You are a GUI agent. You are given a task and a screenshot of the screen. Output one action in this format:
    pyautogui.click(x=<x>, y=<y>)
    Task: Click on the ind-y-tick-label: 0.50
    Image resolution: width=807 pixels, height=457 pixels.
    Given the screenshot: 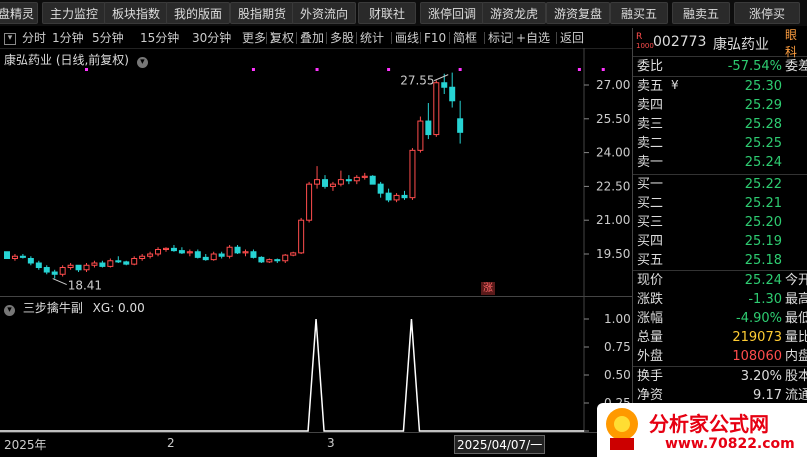 What is the action you would take?
    pyautogui.click(x=617, y=375)
    